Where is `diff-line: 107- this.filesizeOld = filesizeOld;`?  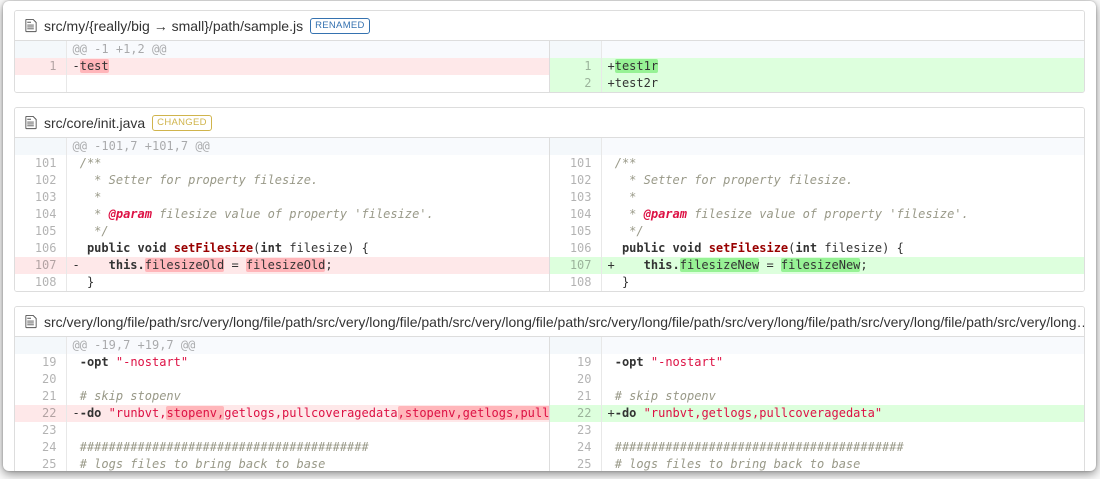 diff-line: 107- this.filesizeOld = filesizeOld; is located at coordinates (282, 265).